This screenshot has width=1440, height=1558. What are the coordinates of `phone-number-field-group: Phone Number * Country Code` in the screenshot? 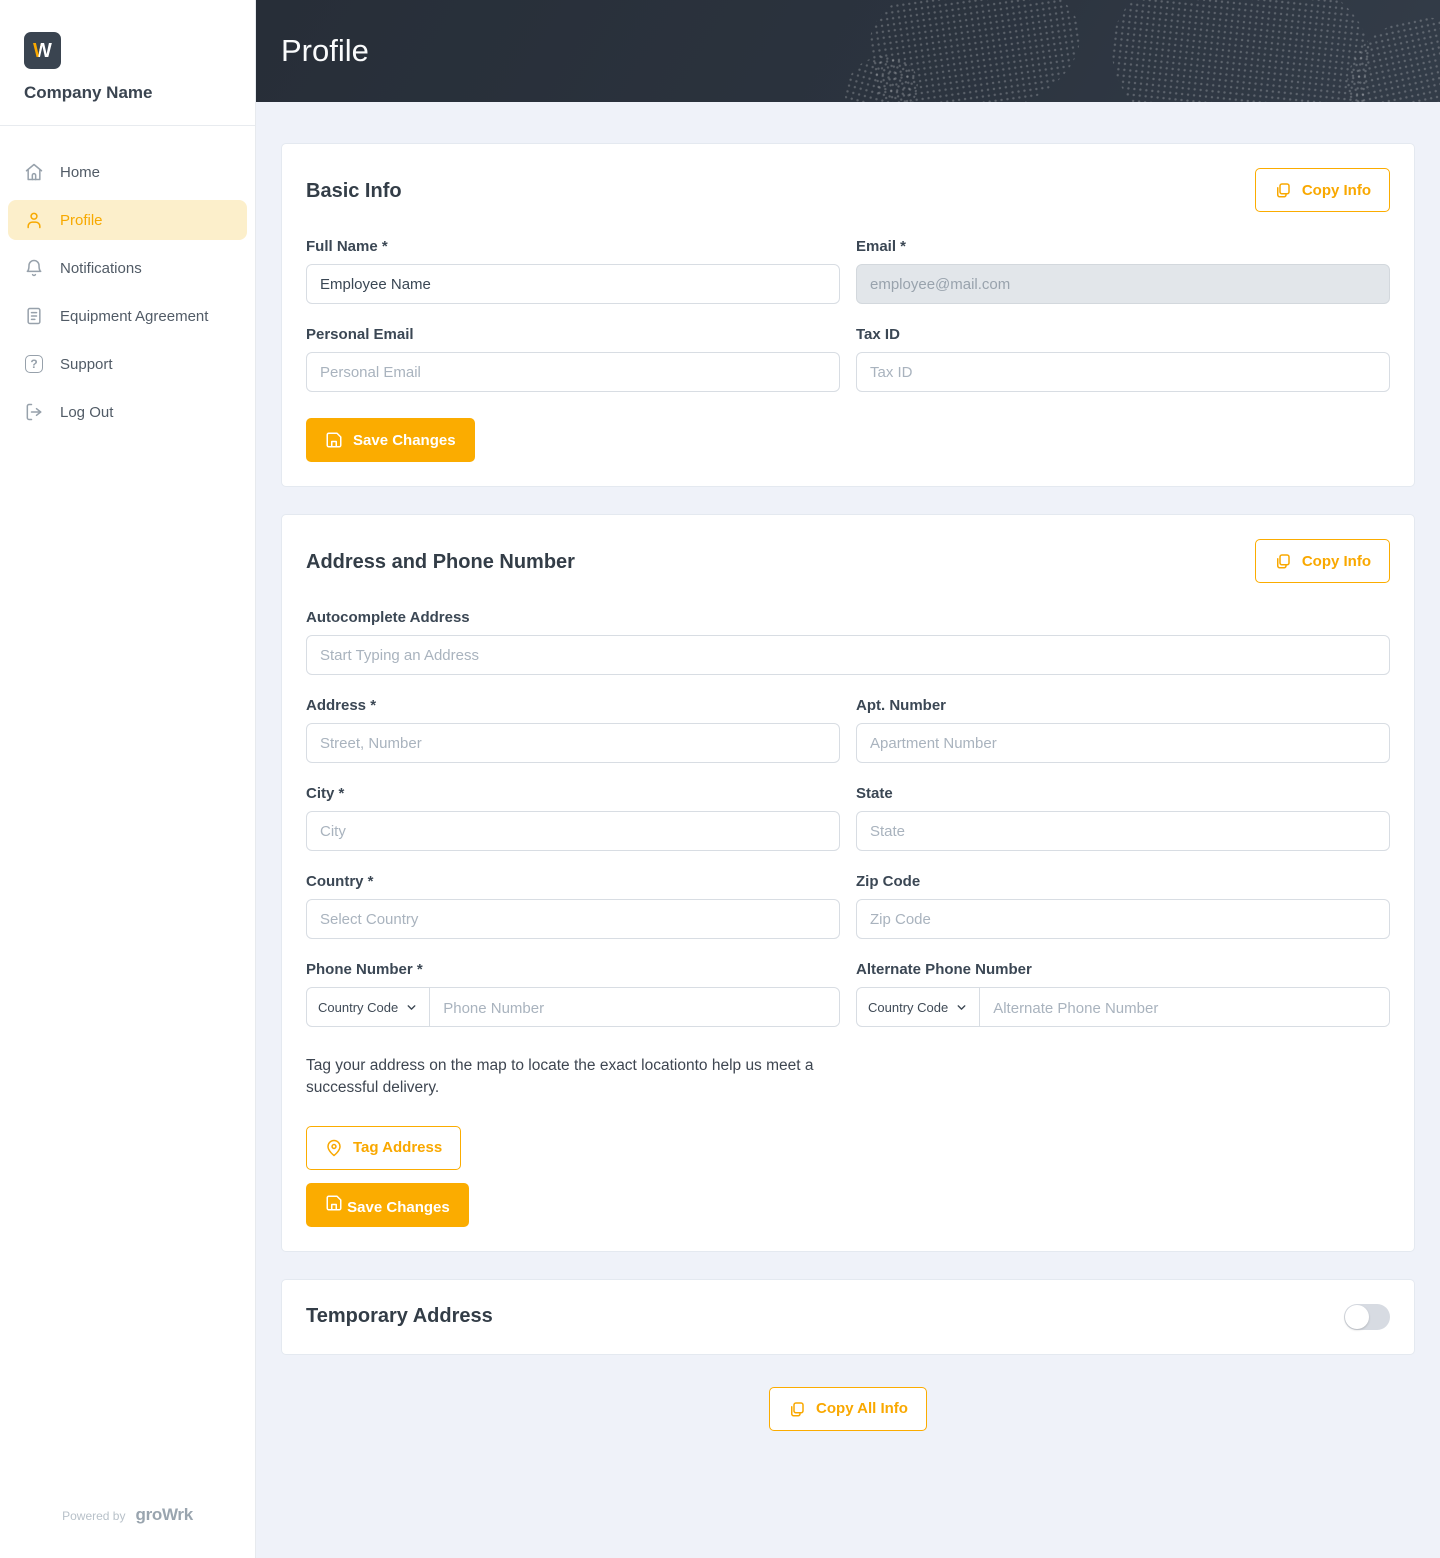 It's located at (573, 994).